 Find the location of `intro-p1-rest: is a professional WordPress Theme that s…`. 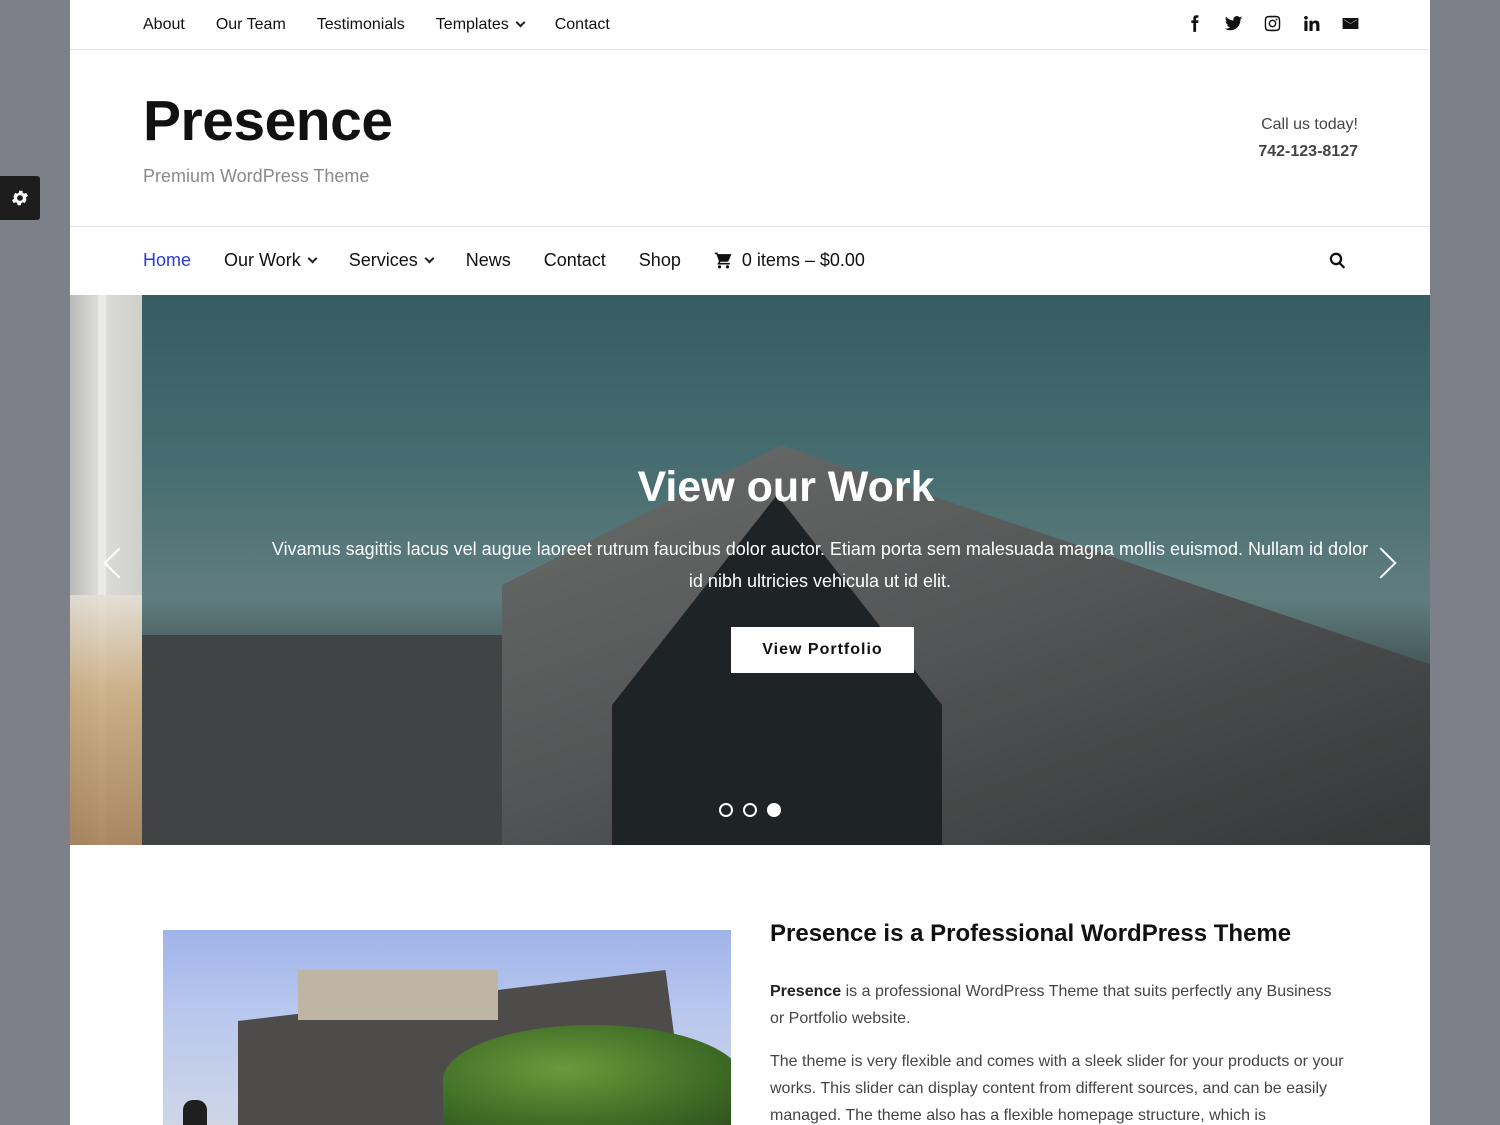

intro-p1-rest: is a professional WordPress Theme that s… is located at coordinates (1051, 1005).